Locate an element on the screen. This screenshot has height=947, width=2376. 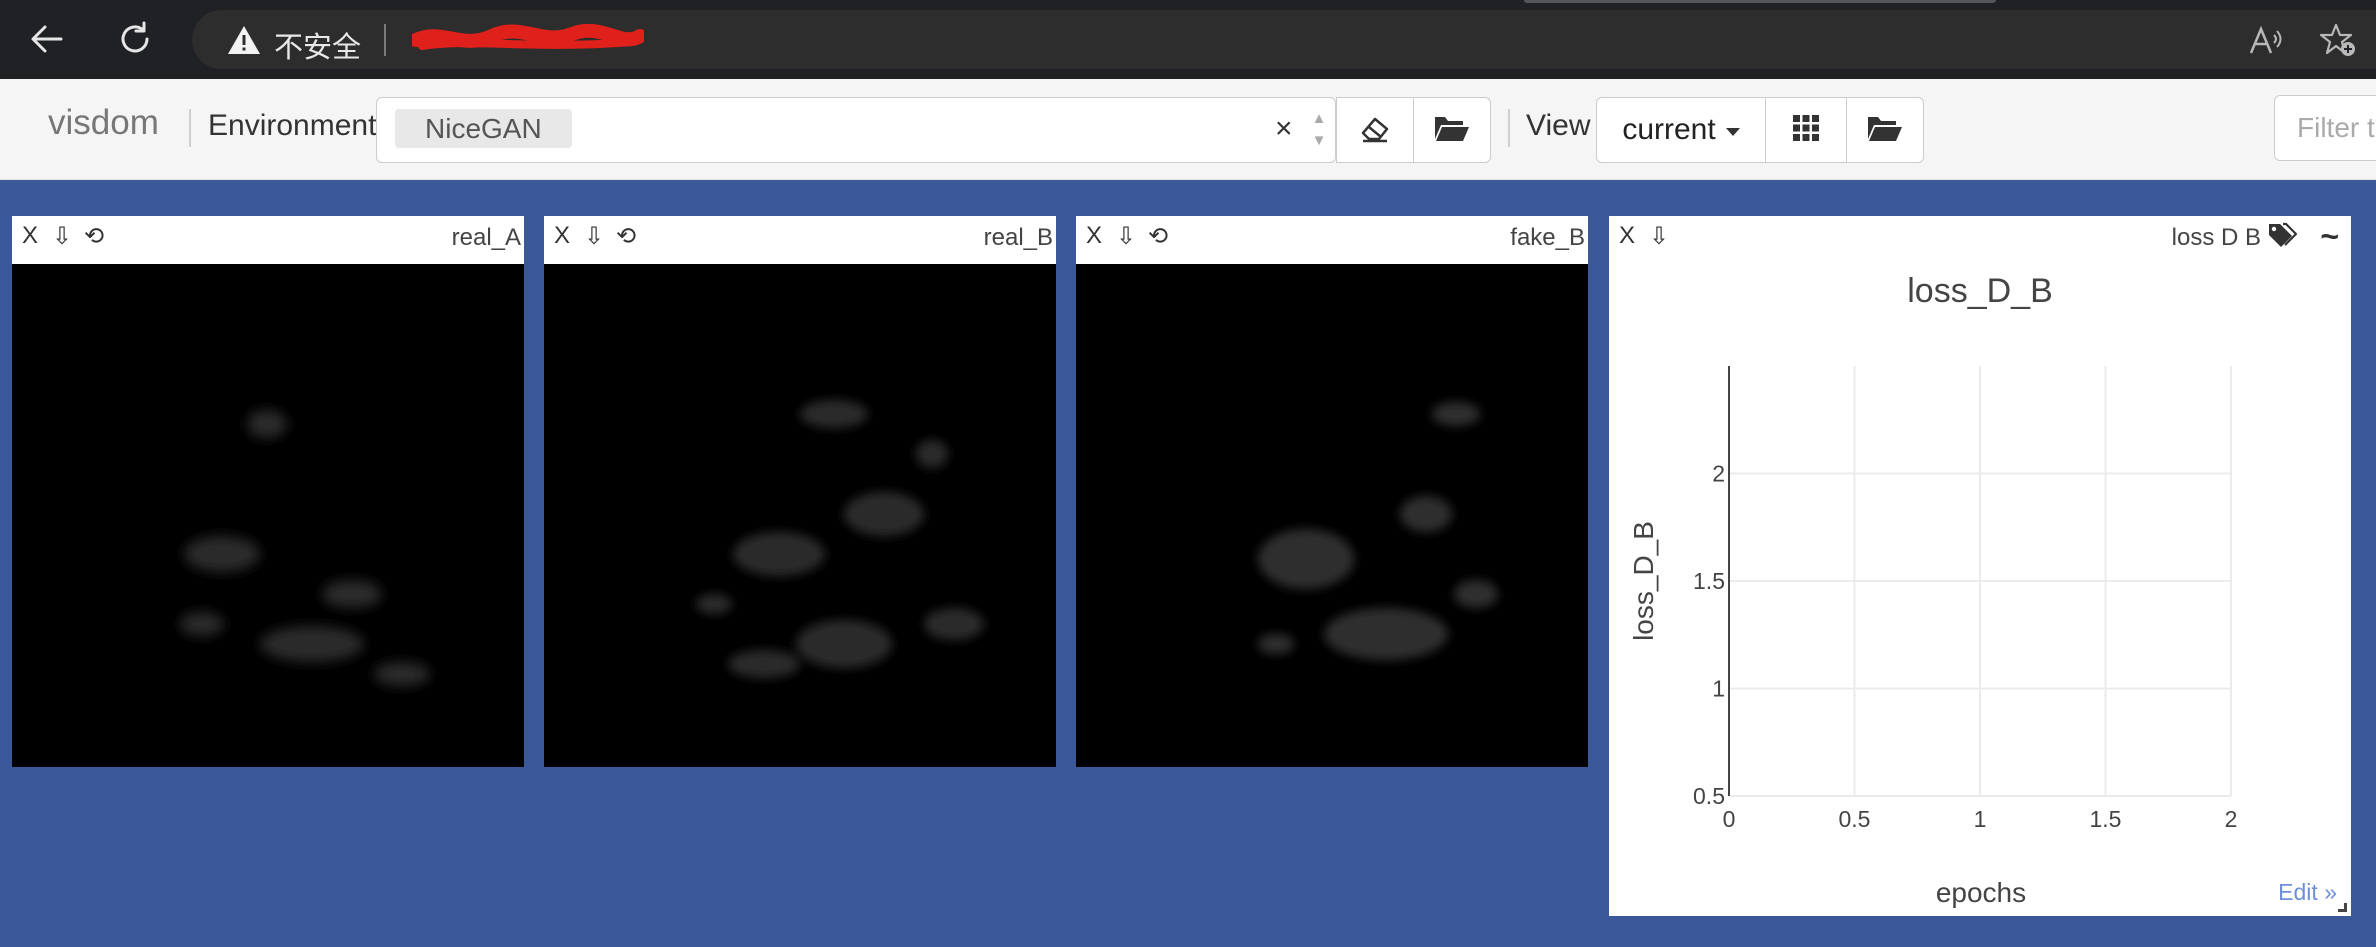
filter-input: Filter text is located at coordinates (2325, 128).